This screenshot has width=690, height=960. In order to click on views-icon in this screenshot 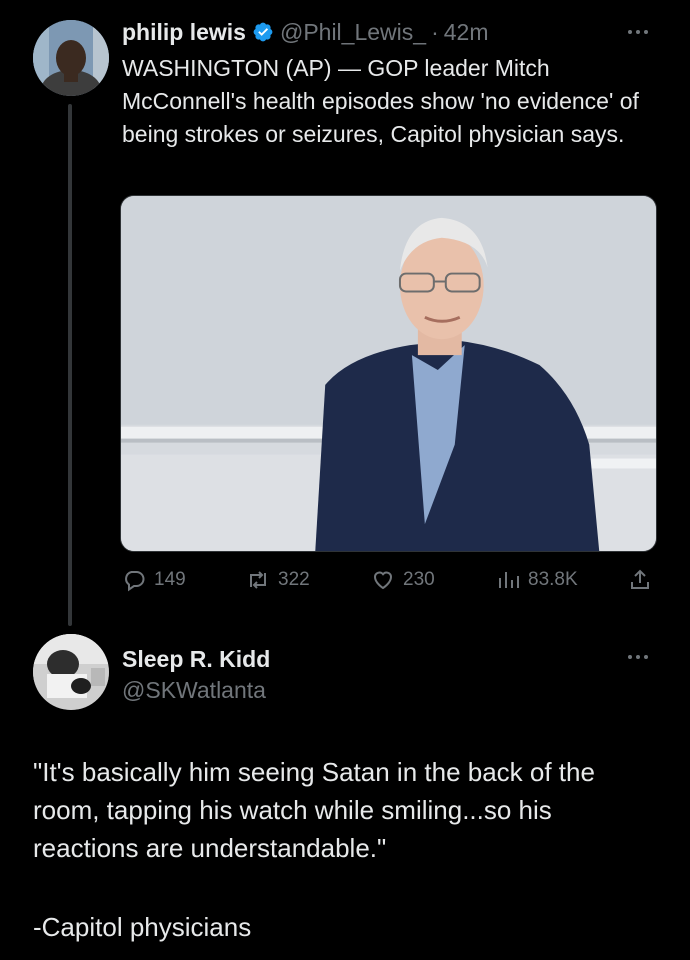, I will do `click(509, 580)`.